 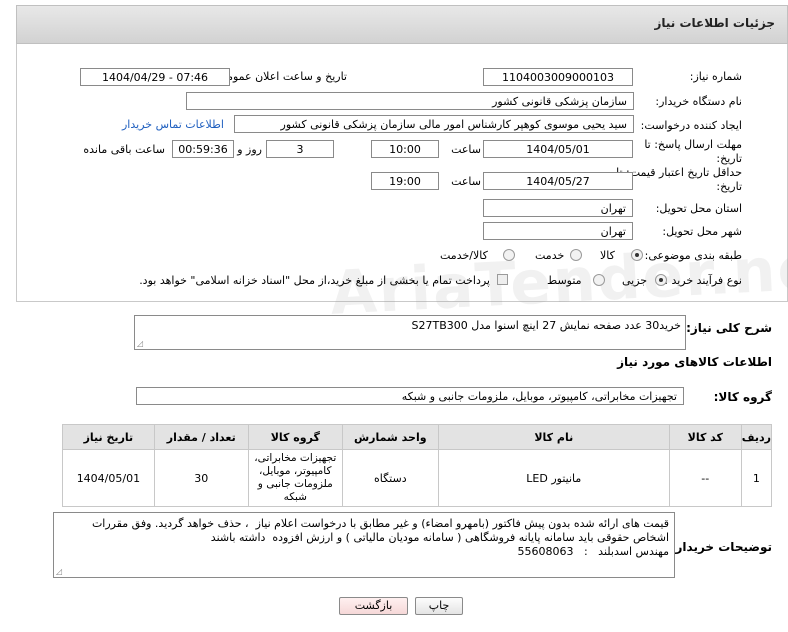 I want to click on city-label: شهر محل تحویل:, so click(x=702, y=231).